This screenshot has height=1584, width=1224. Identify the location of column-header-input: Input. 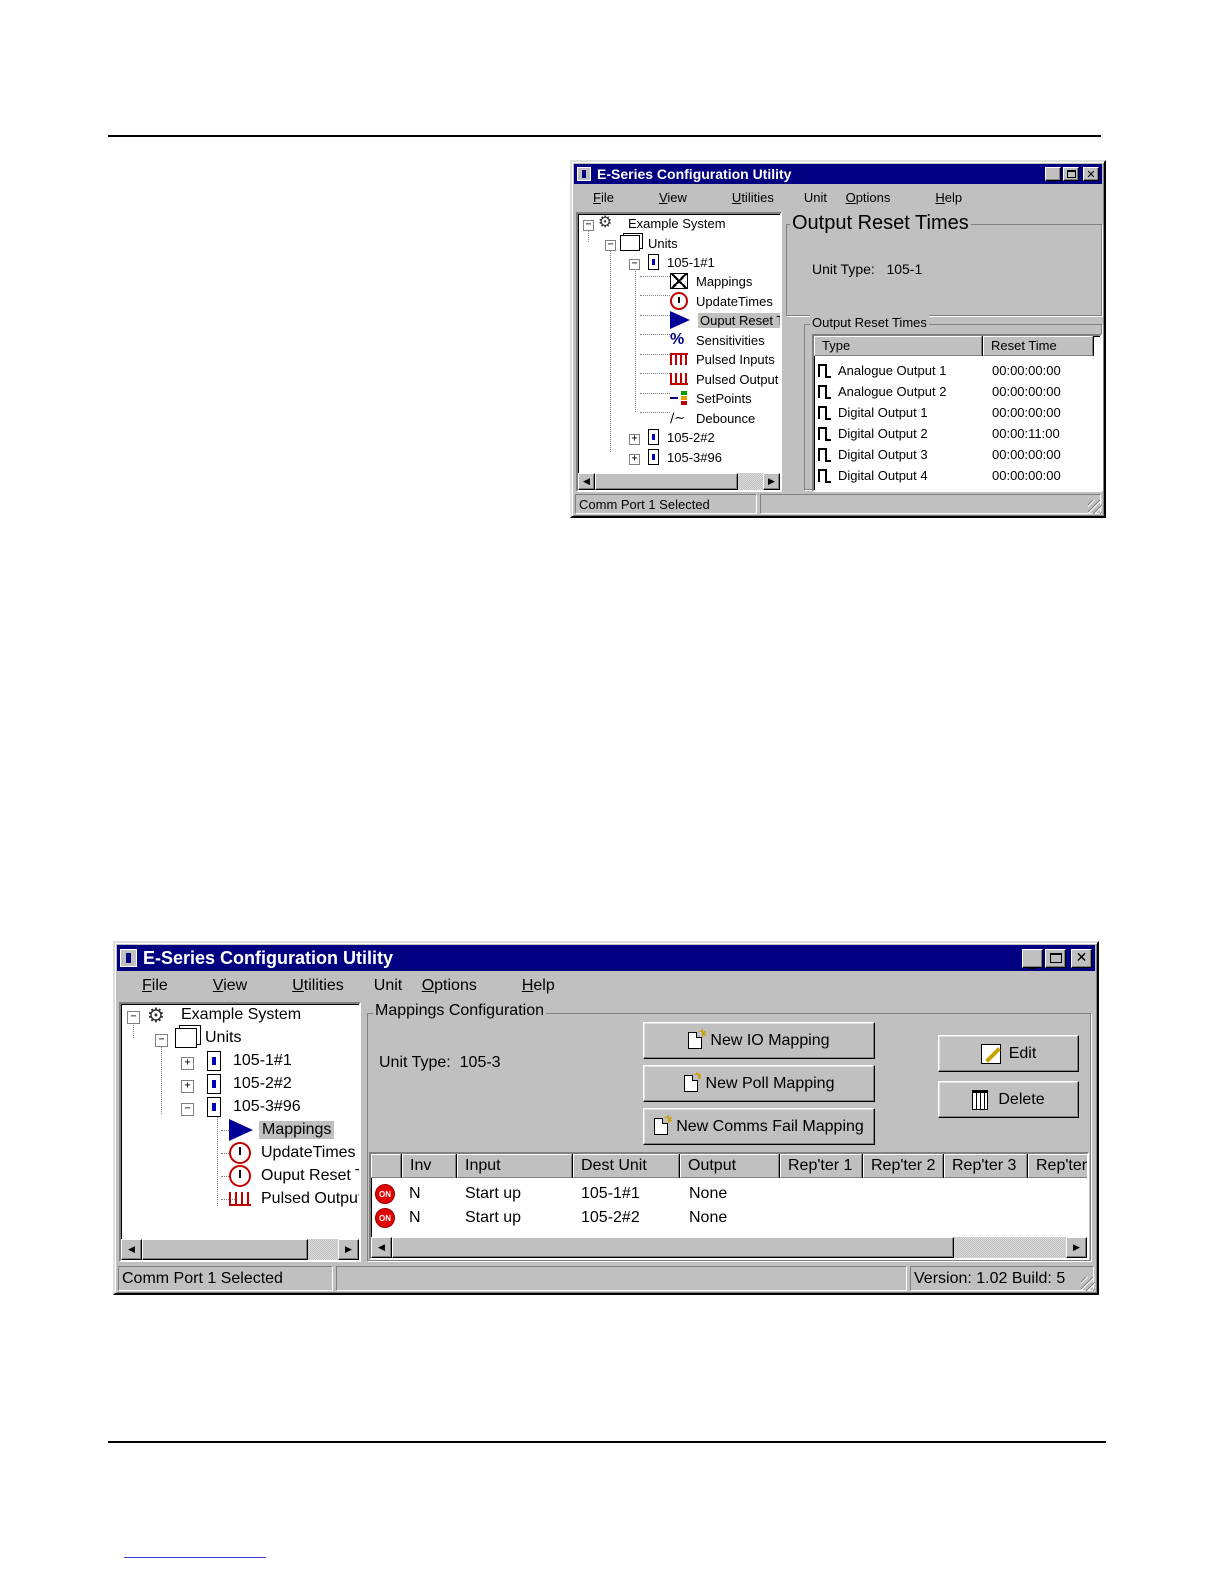
(514, 1166).